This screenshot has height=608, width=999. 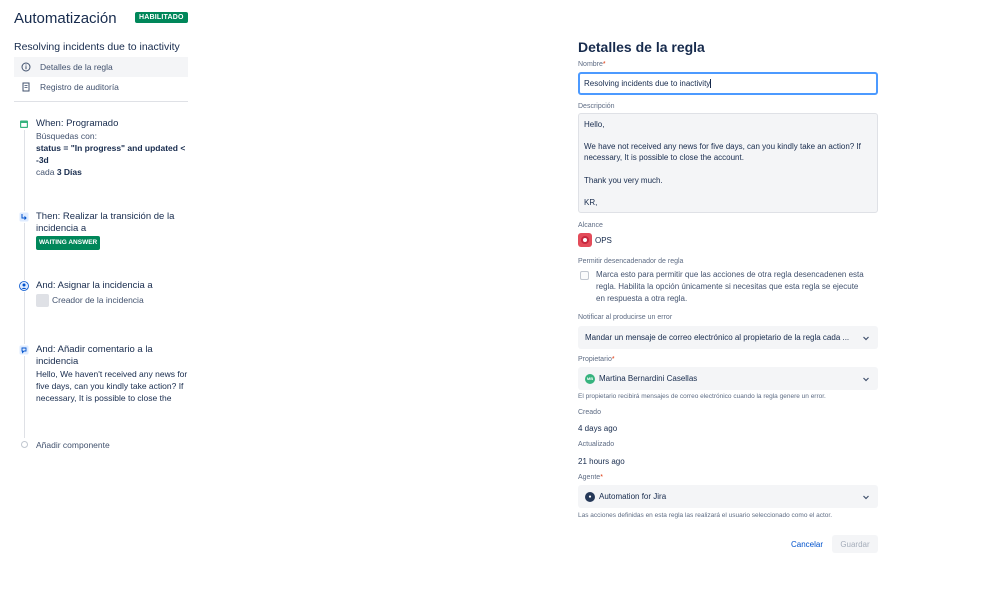 What do you see at coordinates (76, 67) in the screenshot?
I see `nav-item-label: Detalles de la regla` at bounding box center [76, 67].